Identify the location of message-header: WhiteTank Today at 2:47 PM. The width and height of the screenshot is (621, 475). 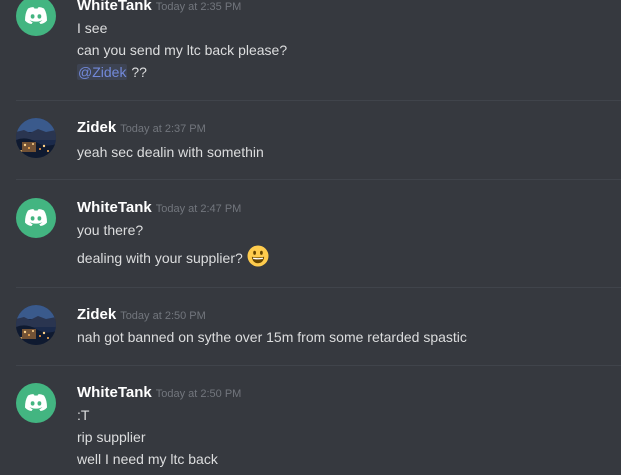
(159, 208).